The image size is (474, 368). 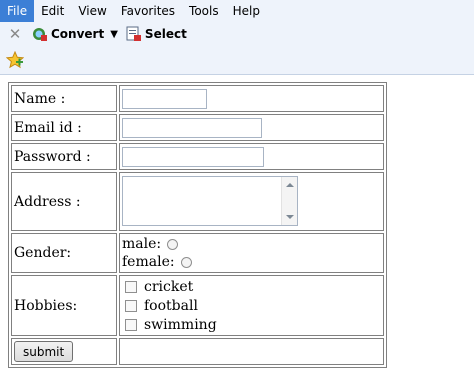 I want to click on menu-bar: File Edit View Favorites Tools Help, so click(x=237, y=11).